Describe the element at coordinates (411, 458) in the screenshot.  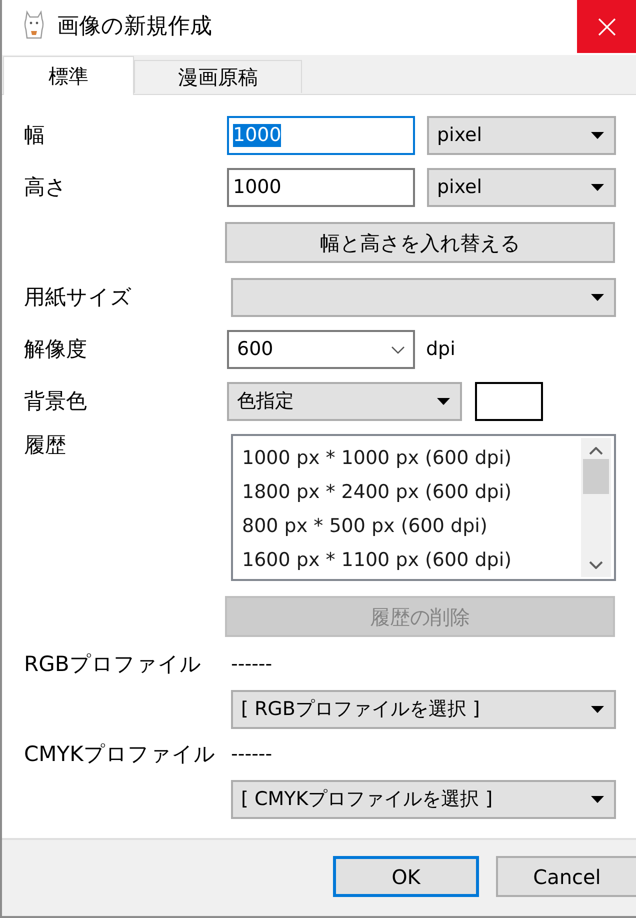
I see `history-item: 1000 px * 1000 px (600 dpi)` at that location.